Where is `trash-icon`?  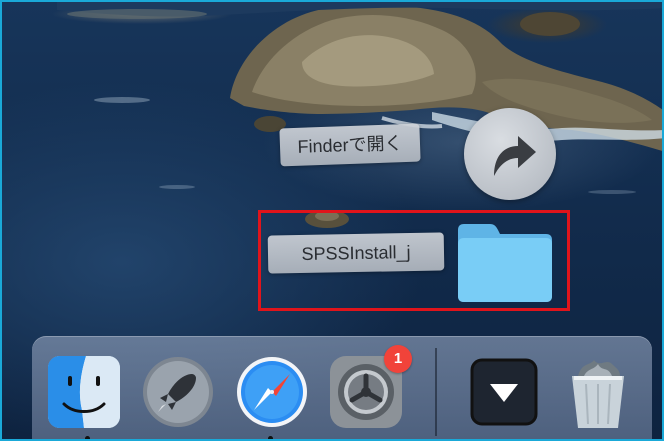 trash-icon is located at coordinates (598, 392).